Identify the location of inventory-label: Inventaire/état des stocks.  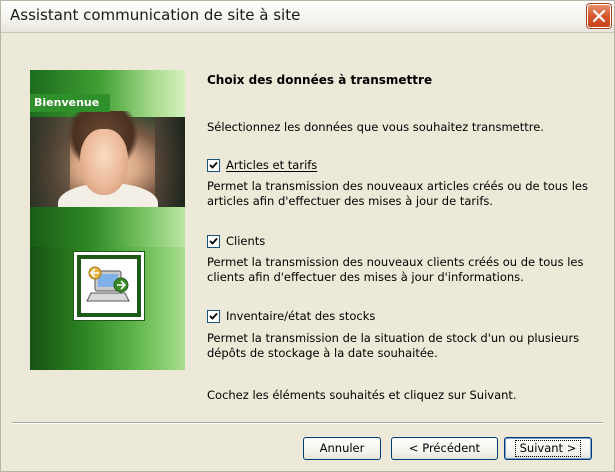
(300, 316).